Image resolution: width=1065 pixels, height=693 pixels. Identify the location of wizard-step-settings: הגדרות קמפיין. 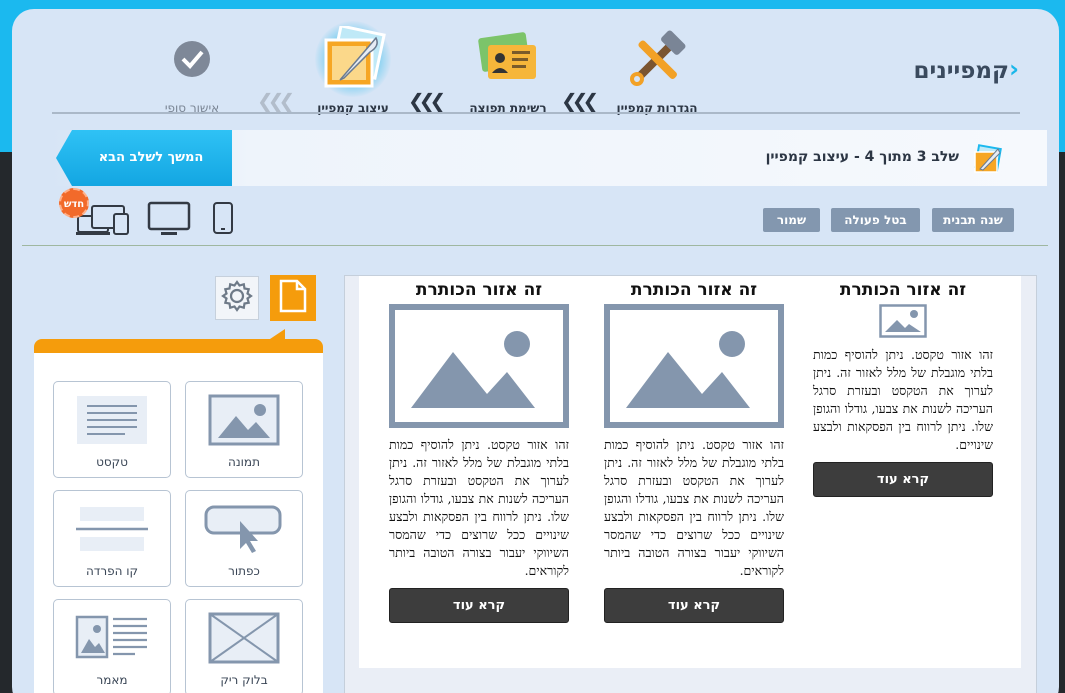
(657, 68).